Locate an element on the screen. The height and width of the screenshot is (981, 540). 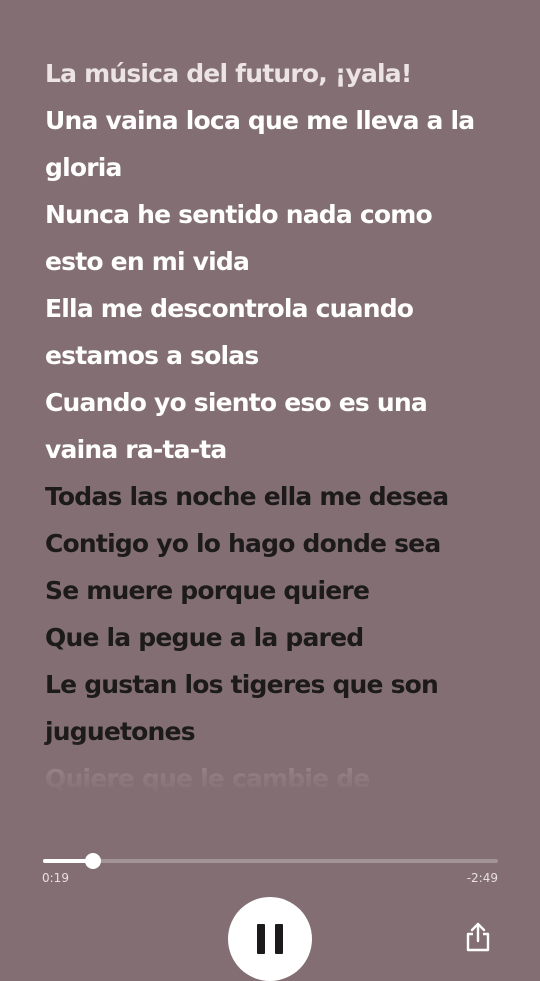
lyric-line: vaina ra-ta-ta is located at coordinates (275, 449).